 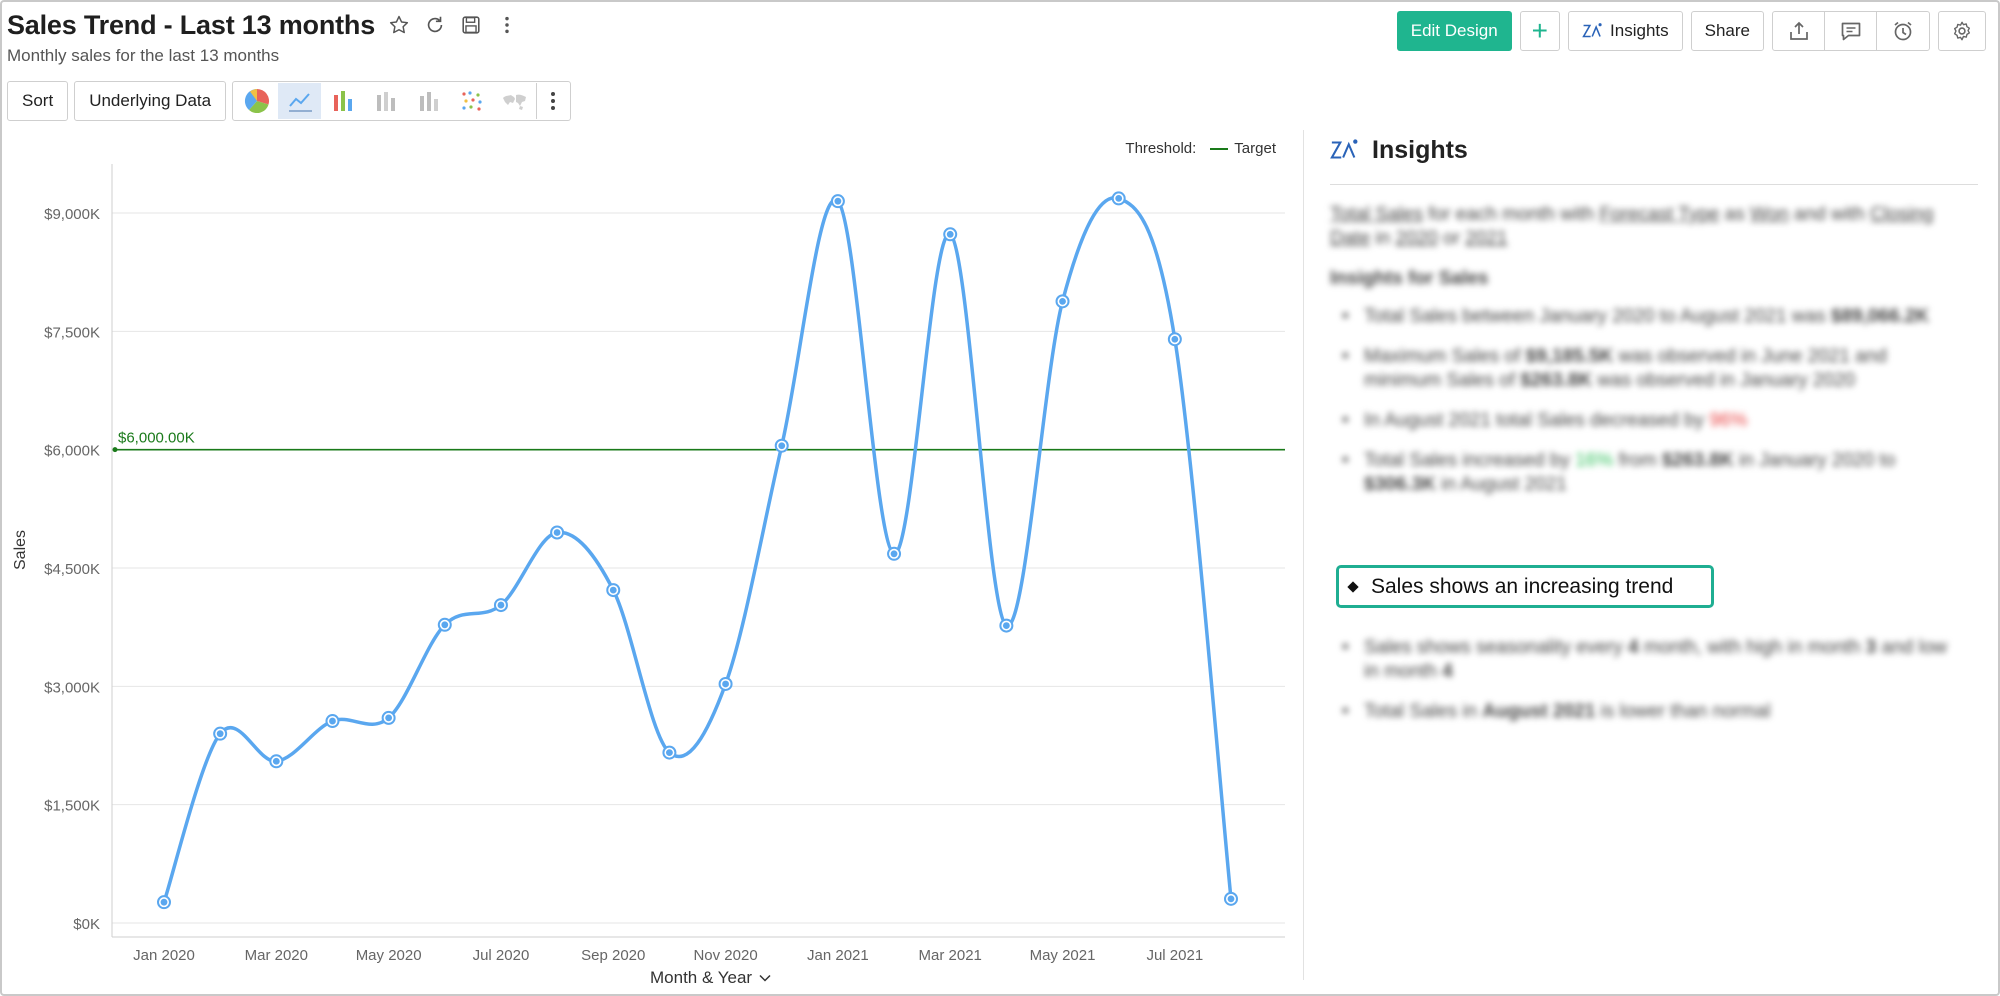 I want to click on insights-intro-part: Total Sales, so click(x=1376, y=214).